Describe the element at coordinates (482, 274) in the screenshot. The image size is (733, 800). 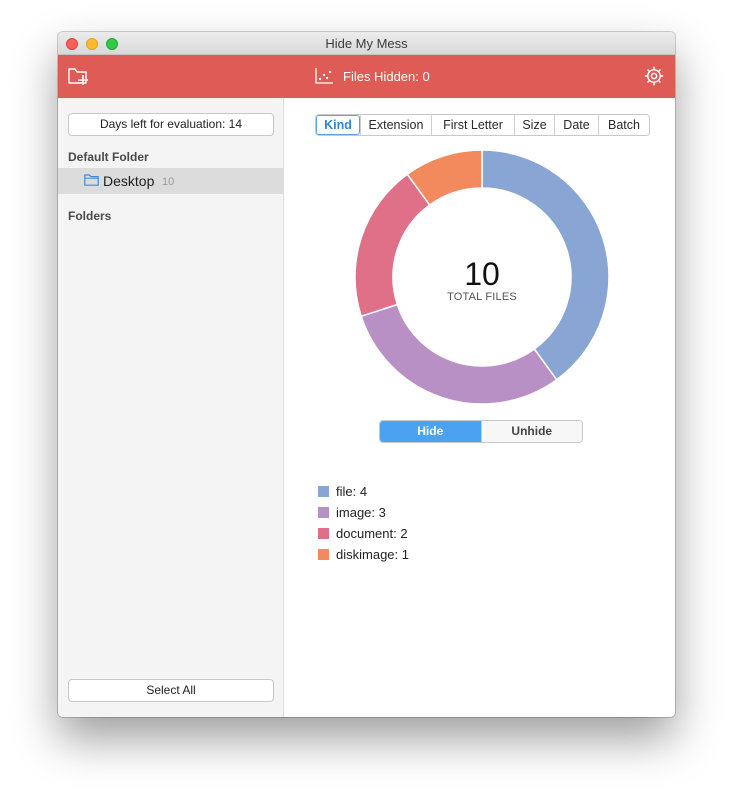
I see `total-files-count: 10` at that location.